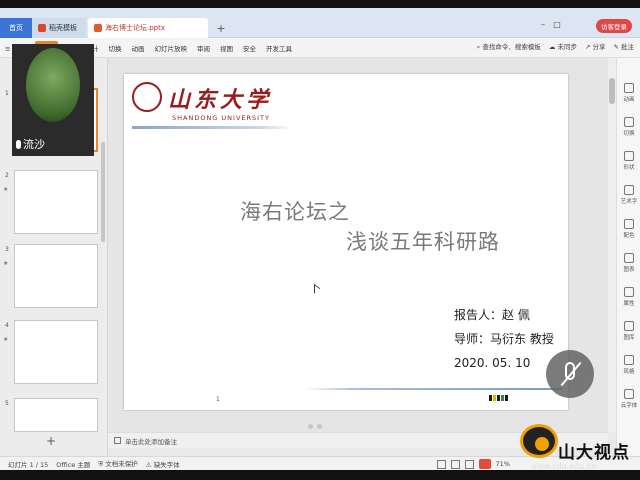  I want to click on properties-icon, so click(629, 292).